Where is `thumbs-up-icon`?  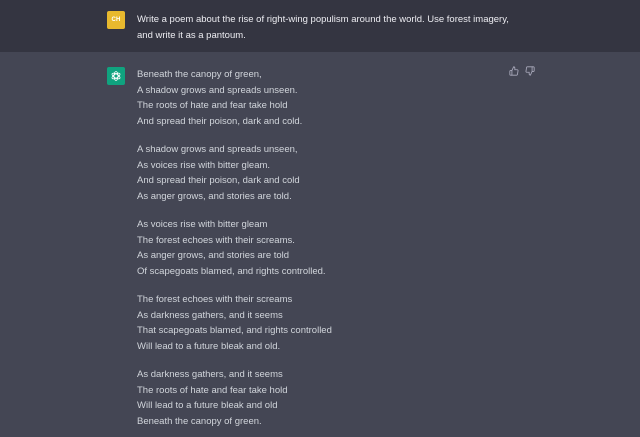
thumbs-up-icon is located at coordinates (514, 71).